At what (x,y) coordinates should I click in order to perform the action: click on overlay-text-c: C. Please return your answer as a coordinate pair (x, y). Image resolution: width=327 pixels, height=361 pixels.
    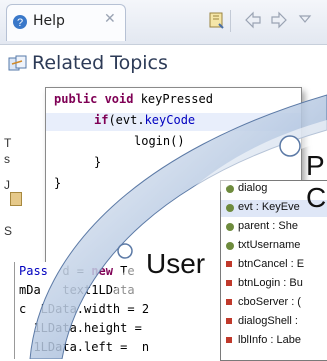
    Looking at the image, I should click on (316, 197).